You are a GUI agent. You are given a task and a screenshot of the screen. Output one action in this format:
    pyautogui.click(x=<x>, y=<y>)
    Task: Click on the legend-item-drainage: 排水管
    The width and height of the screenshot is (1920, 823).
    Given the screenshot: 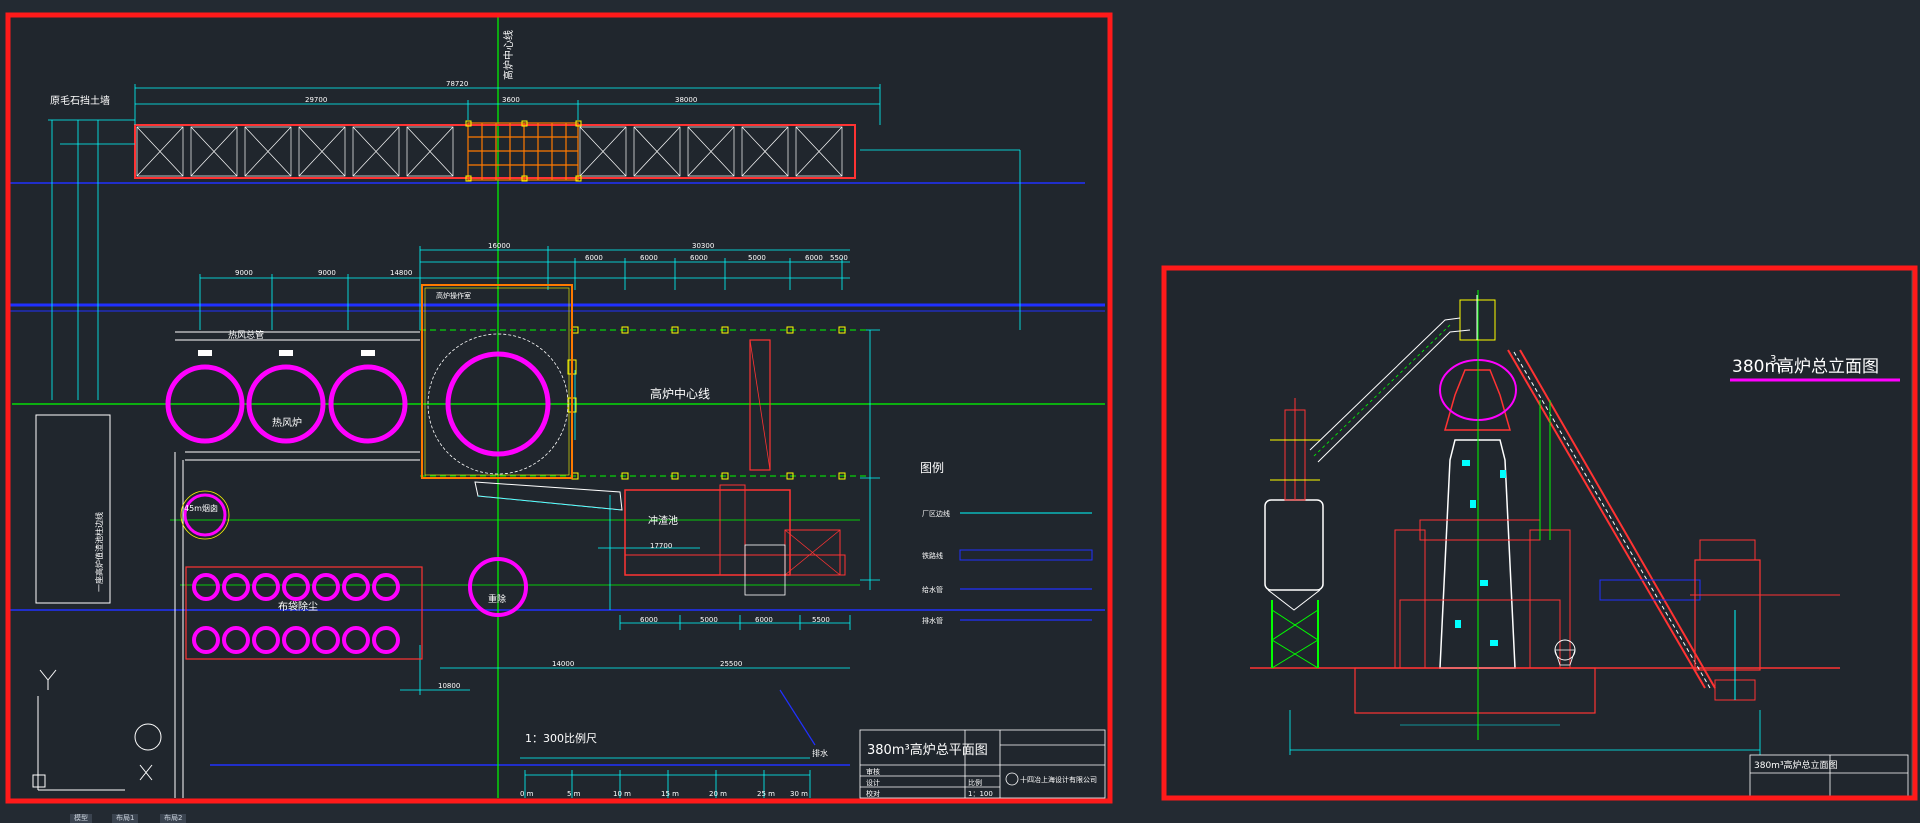 What is the action you would take?
    pyautogui.click(x=932, y=620)
    